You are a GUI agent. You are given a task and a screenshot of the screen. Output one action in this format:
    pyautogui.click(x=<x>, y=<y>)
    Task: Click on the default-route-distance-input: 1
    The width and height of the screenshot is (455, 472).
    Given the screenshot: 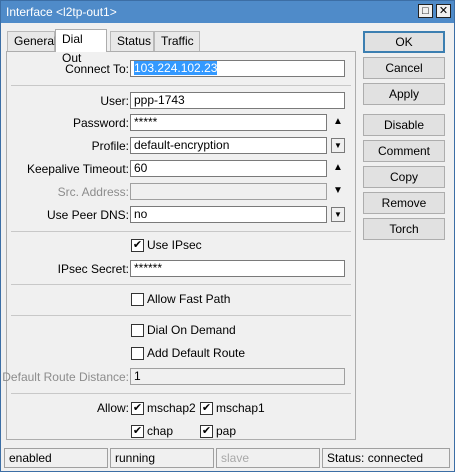 What is the action you would take?
    pyautogui.click(x=237, y=376)
    